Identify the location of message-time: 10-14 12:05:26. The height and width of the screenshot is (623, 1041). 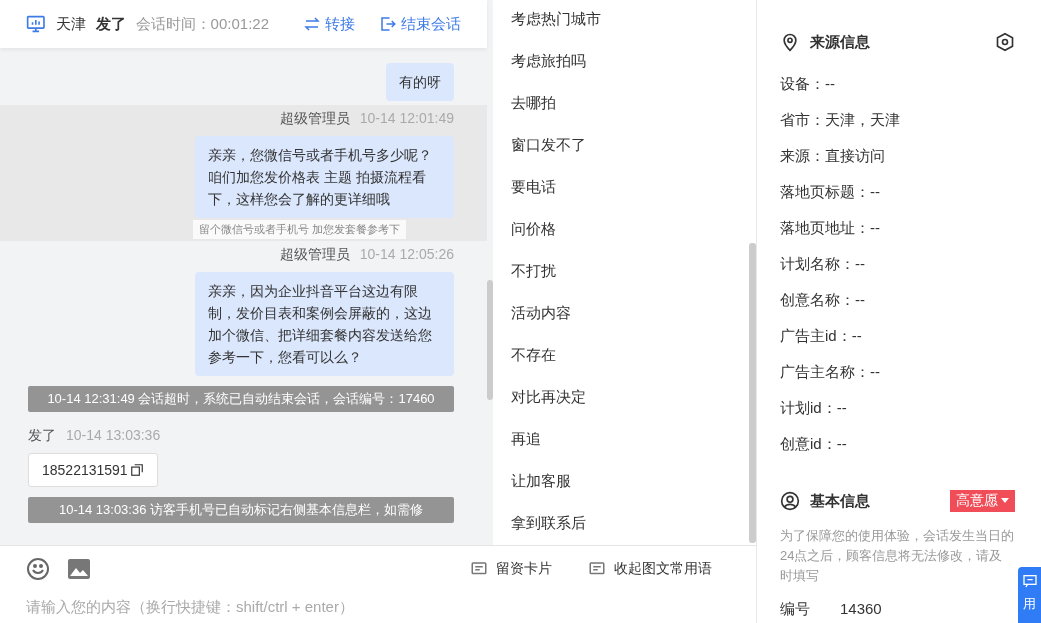
(406, 255).